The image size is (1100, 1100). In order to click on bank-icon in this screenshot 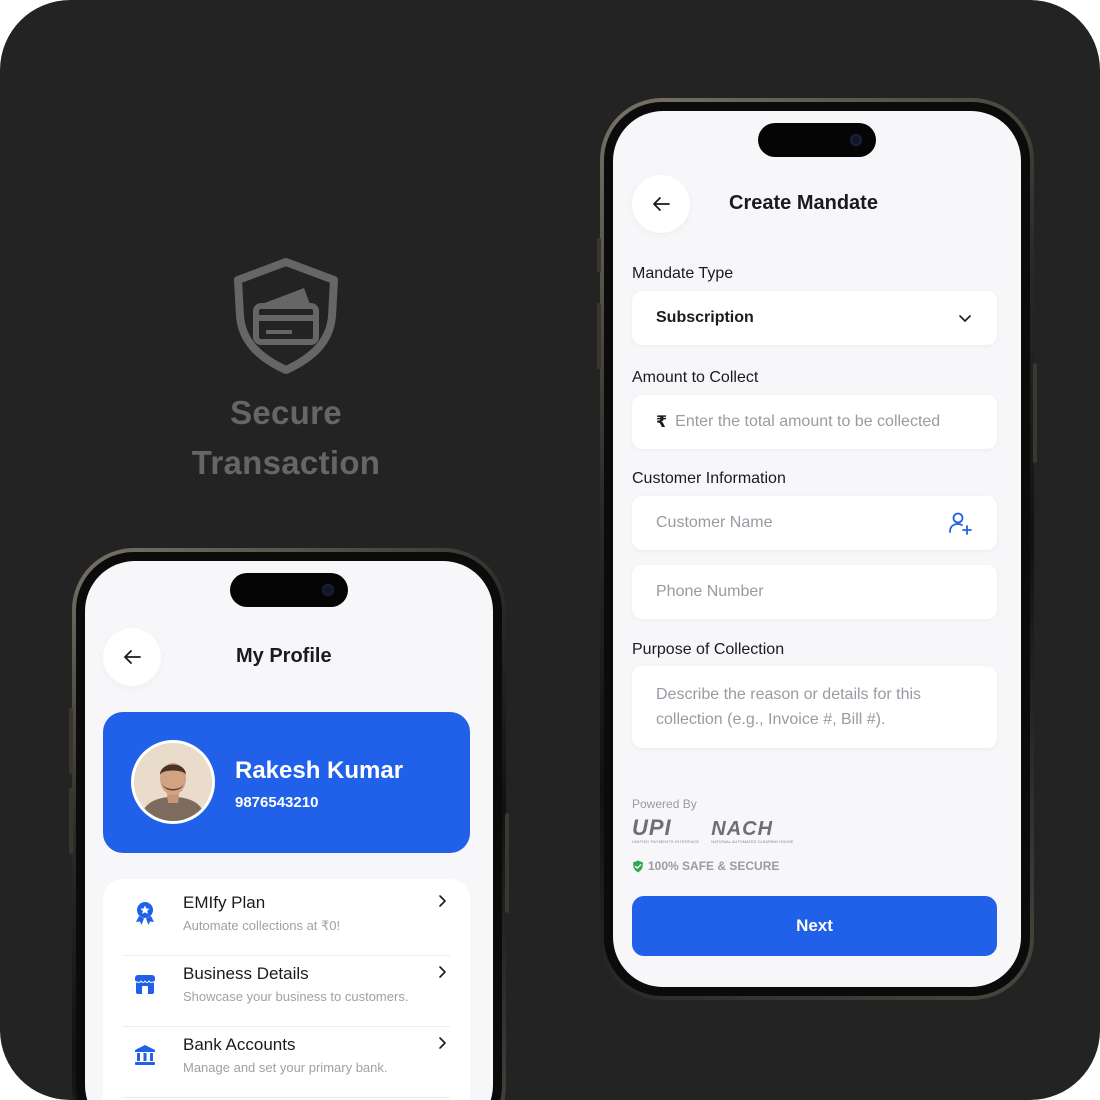, I will do `click(145, 1055)`.